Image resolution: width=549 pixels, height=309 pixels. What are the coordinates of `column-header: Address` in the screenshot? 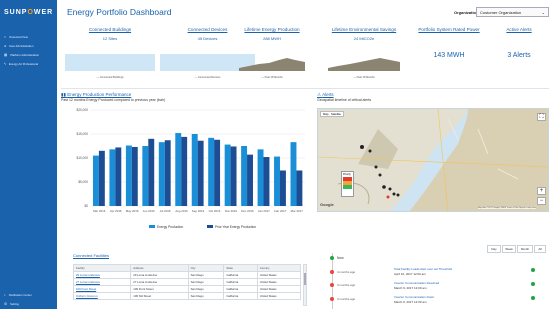 It's located at (159, 268).